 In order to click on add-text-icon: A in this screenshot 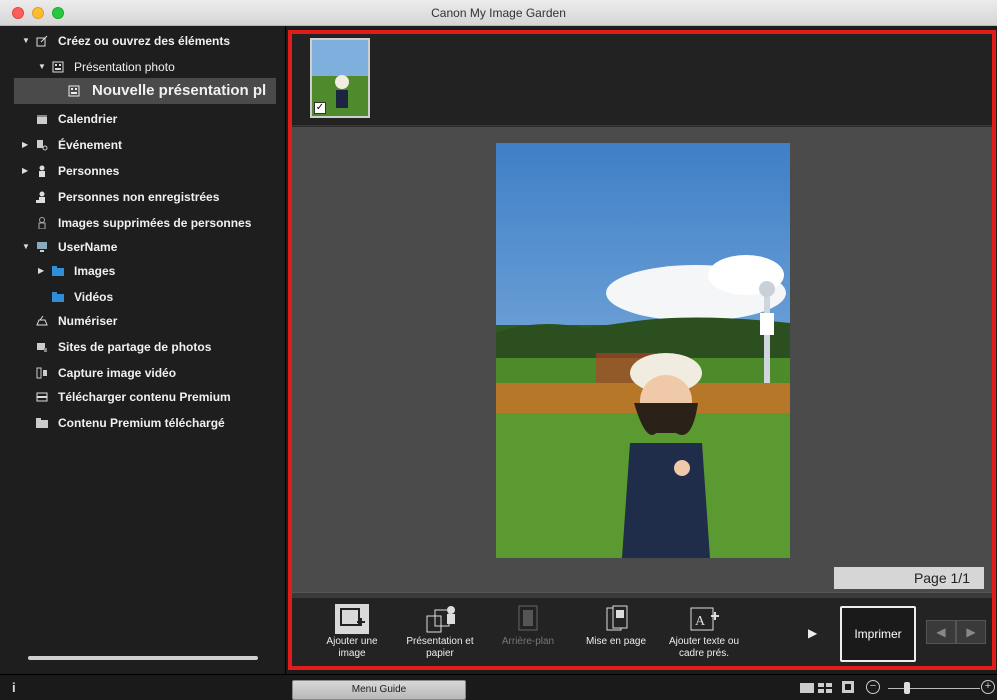, I will do `click(704, 619)`.